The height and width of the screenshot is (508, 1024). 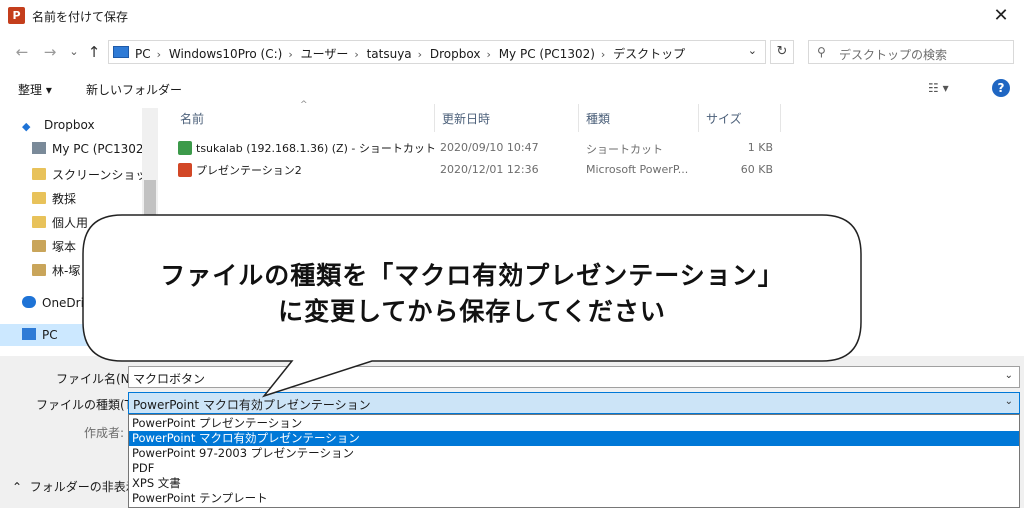 What do you see at coordinates (574, 438) in the screenshot?
I see `filetype-option-selected: PowerPoint マクロ有効プレゼンテーション` at bounding box center [574, 438].